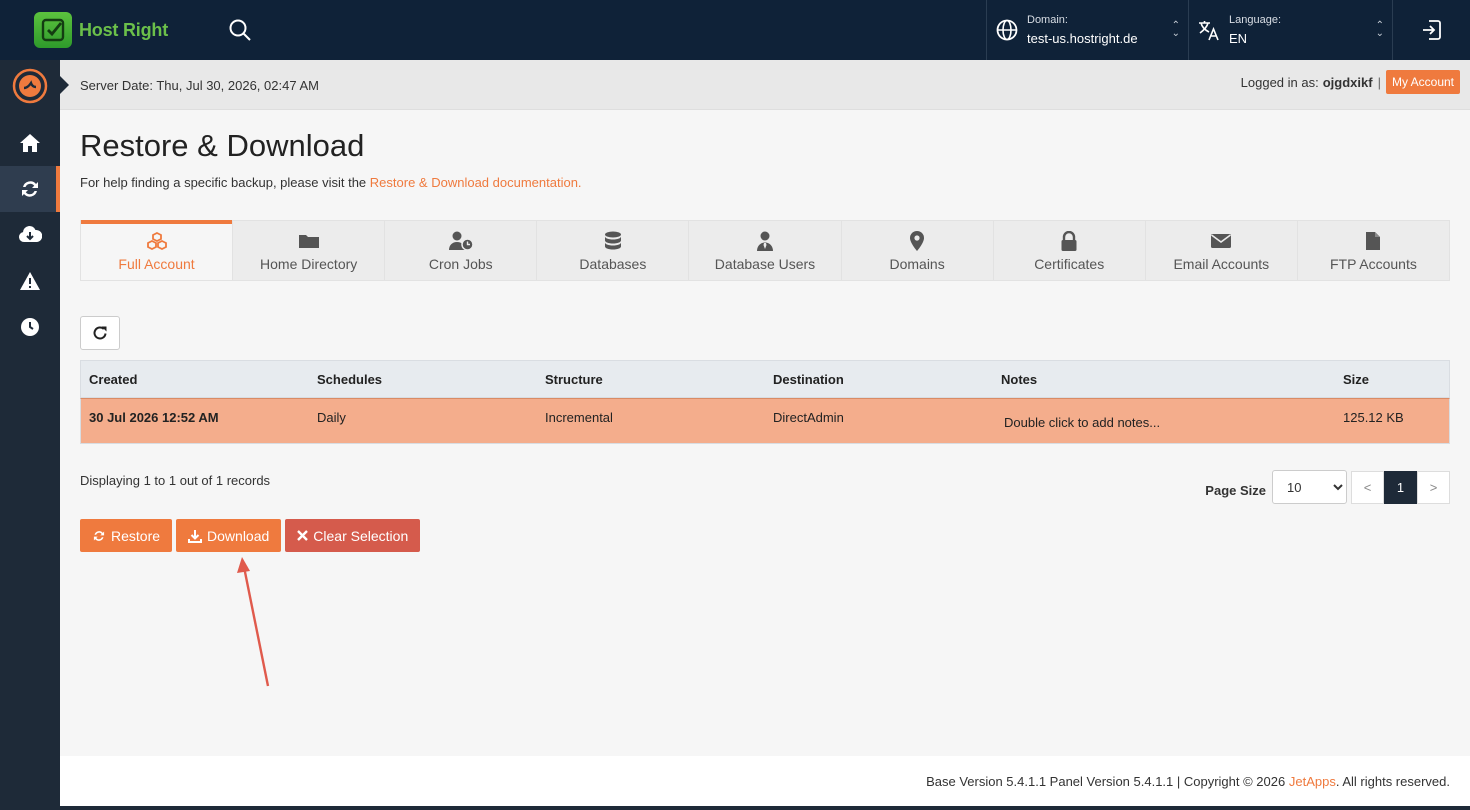 The width and height of the screenshot is (1470, 810). I want to click on tab-label: Home Directory, so click(309, 264).